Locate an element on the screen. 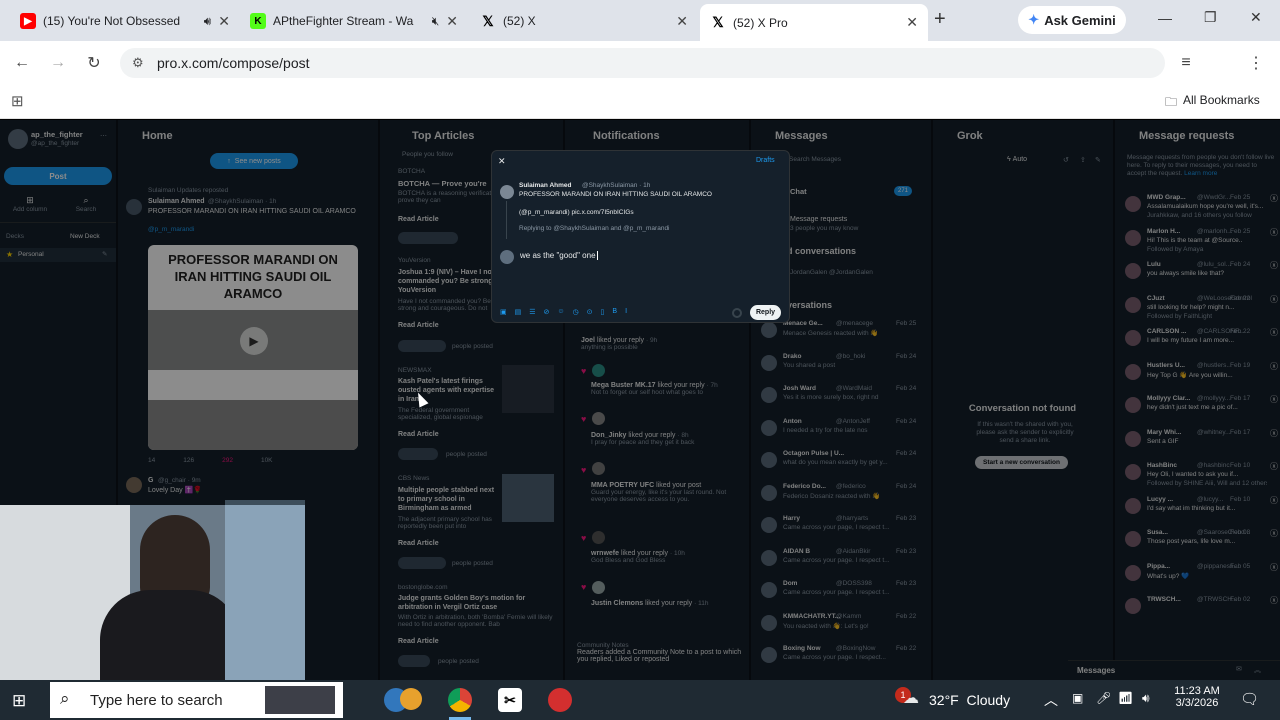  original-author-avatar is located at coordinates (507, 192).